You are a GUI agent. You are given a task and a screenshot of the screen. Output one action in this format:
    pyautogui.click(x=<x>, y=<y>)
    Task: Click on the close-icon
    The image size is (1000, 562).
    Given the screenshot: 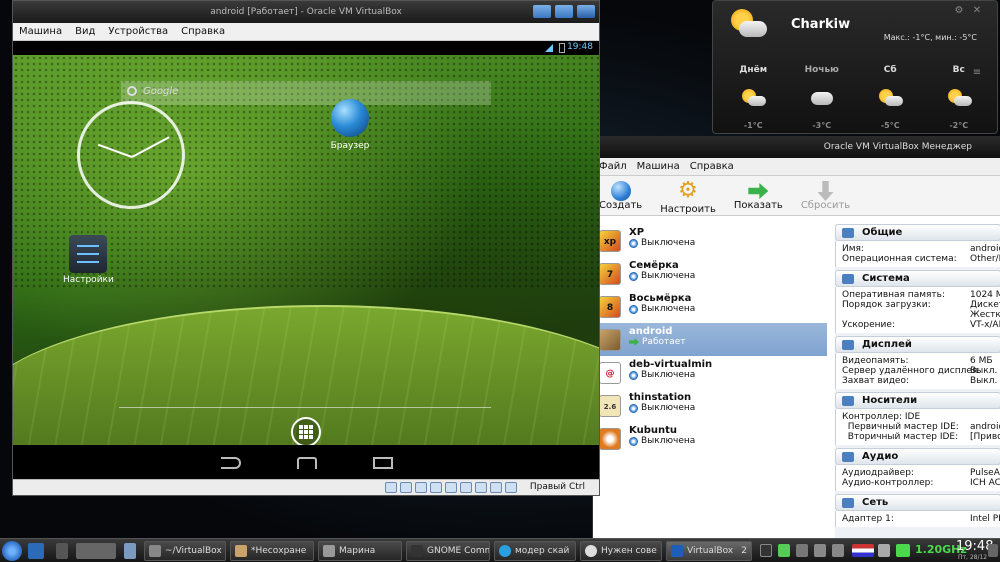 What is the action you would take?
    pyautogui.click(x=586, y=11)
    